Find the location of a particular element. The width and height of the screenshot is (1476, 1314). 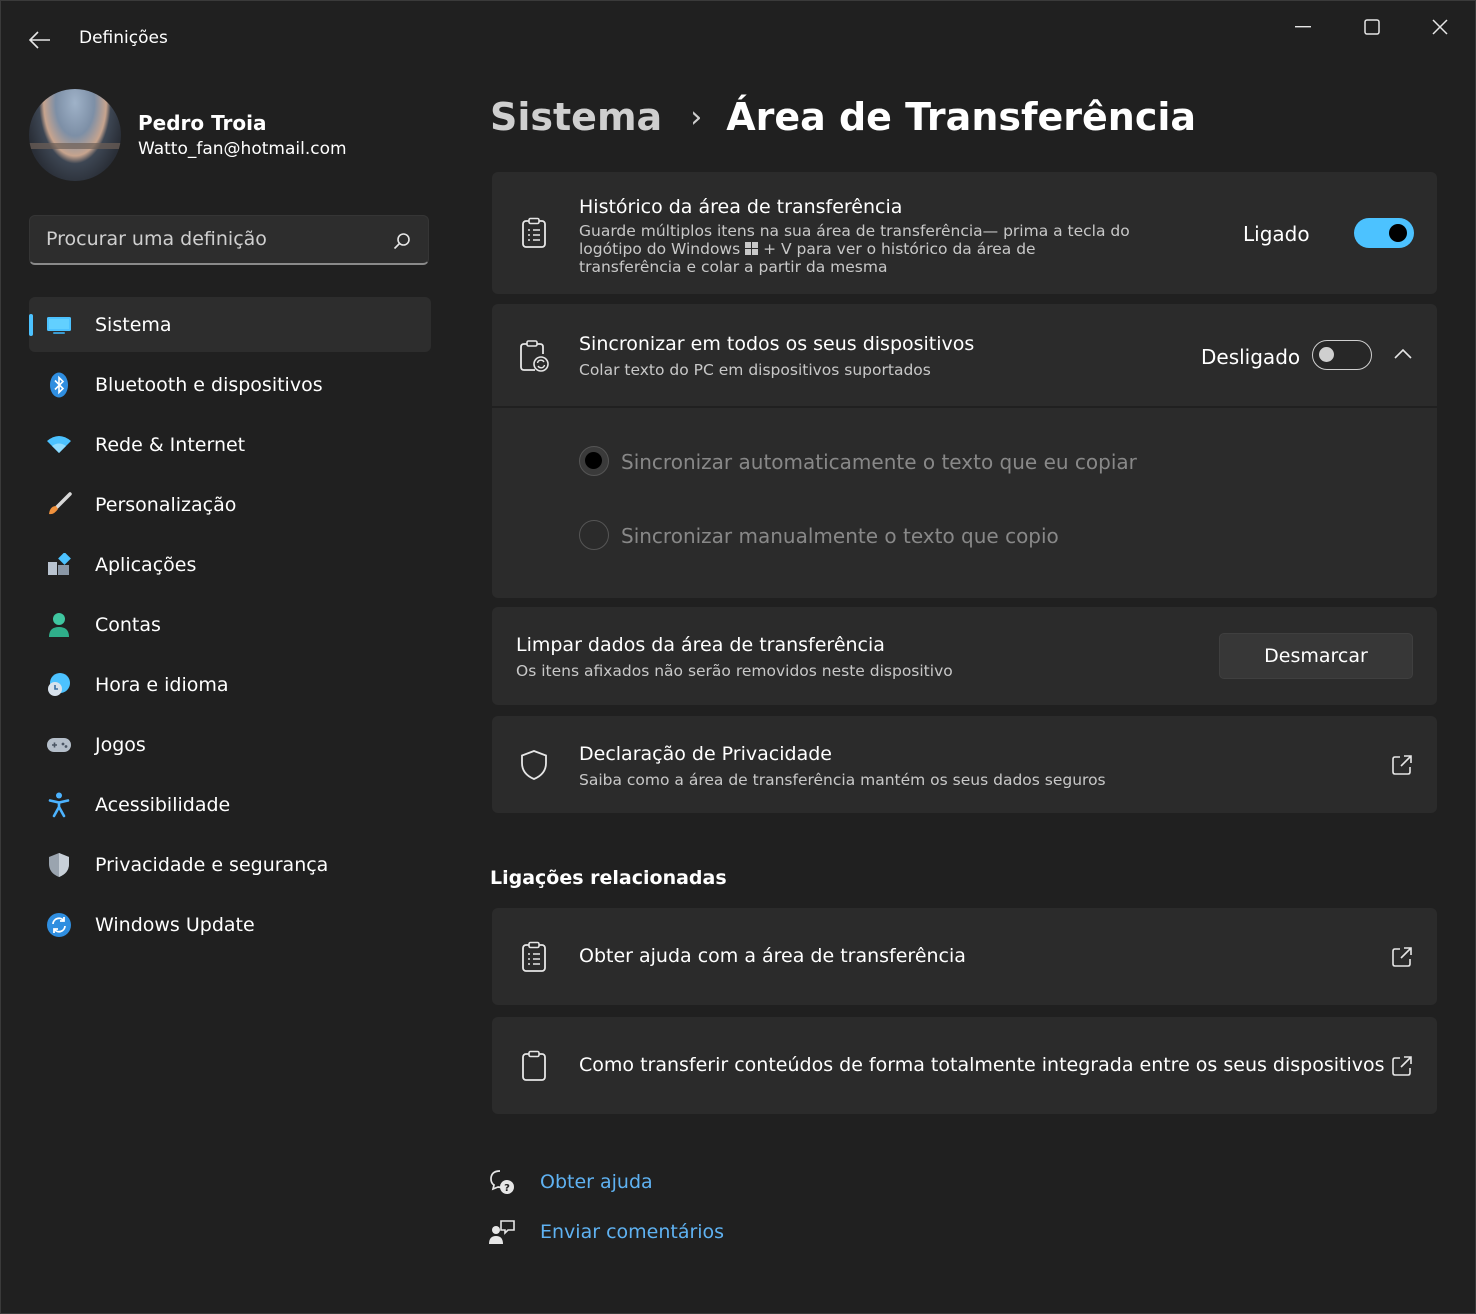

sidebar-item-bluetooth: Bluetooth e dispositivos is located at coordinates (230, 384).